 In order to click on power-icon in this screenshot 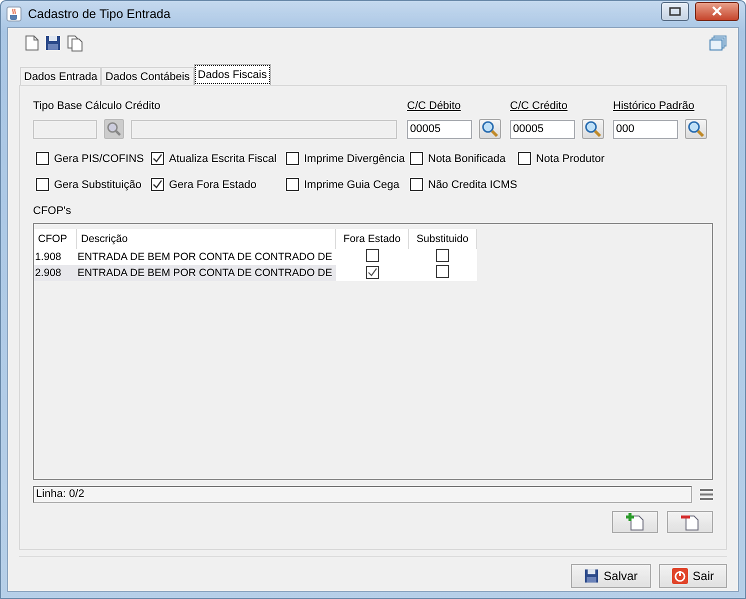, I will do `click(680, 576)`.